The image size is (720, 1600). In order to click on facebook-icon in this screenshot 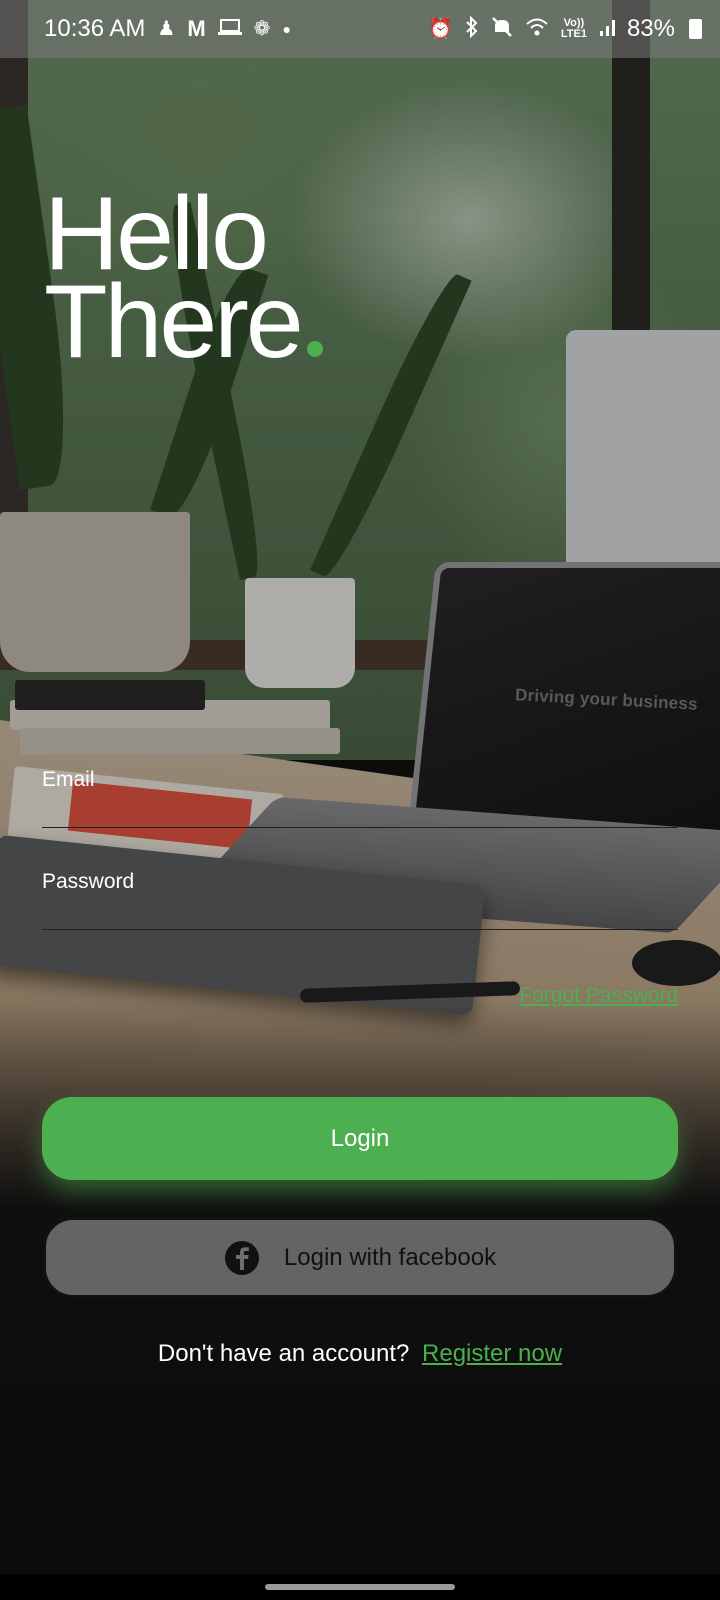, I will do `click(242, 1258)`.